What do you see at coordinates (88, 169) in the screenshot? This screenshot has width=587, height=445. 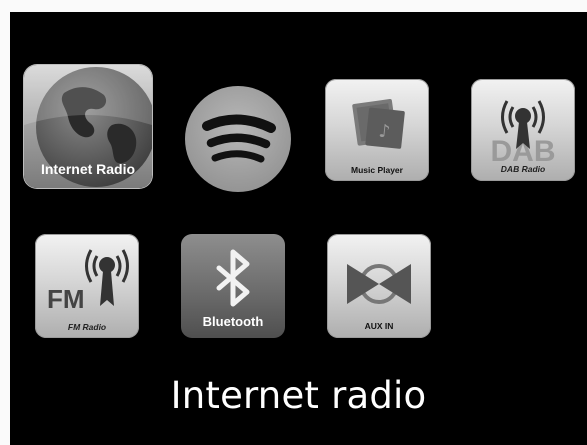 I see `internet-radio-label: Internet Radio` at bounding box center [88, 169].